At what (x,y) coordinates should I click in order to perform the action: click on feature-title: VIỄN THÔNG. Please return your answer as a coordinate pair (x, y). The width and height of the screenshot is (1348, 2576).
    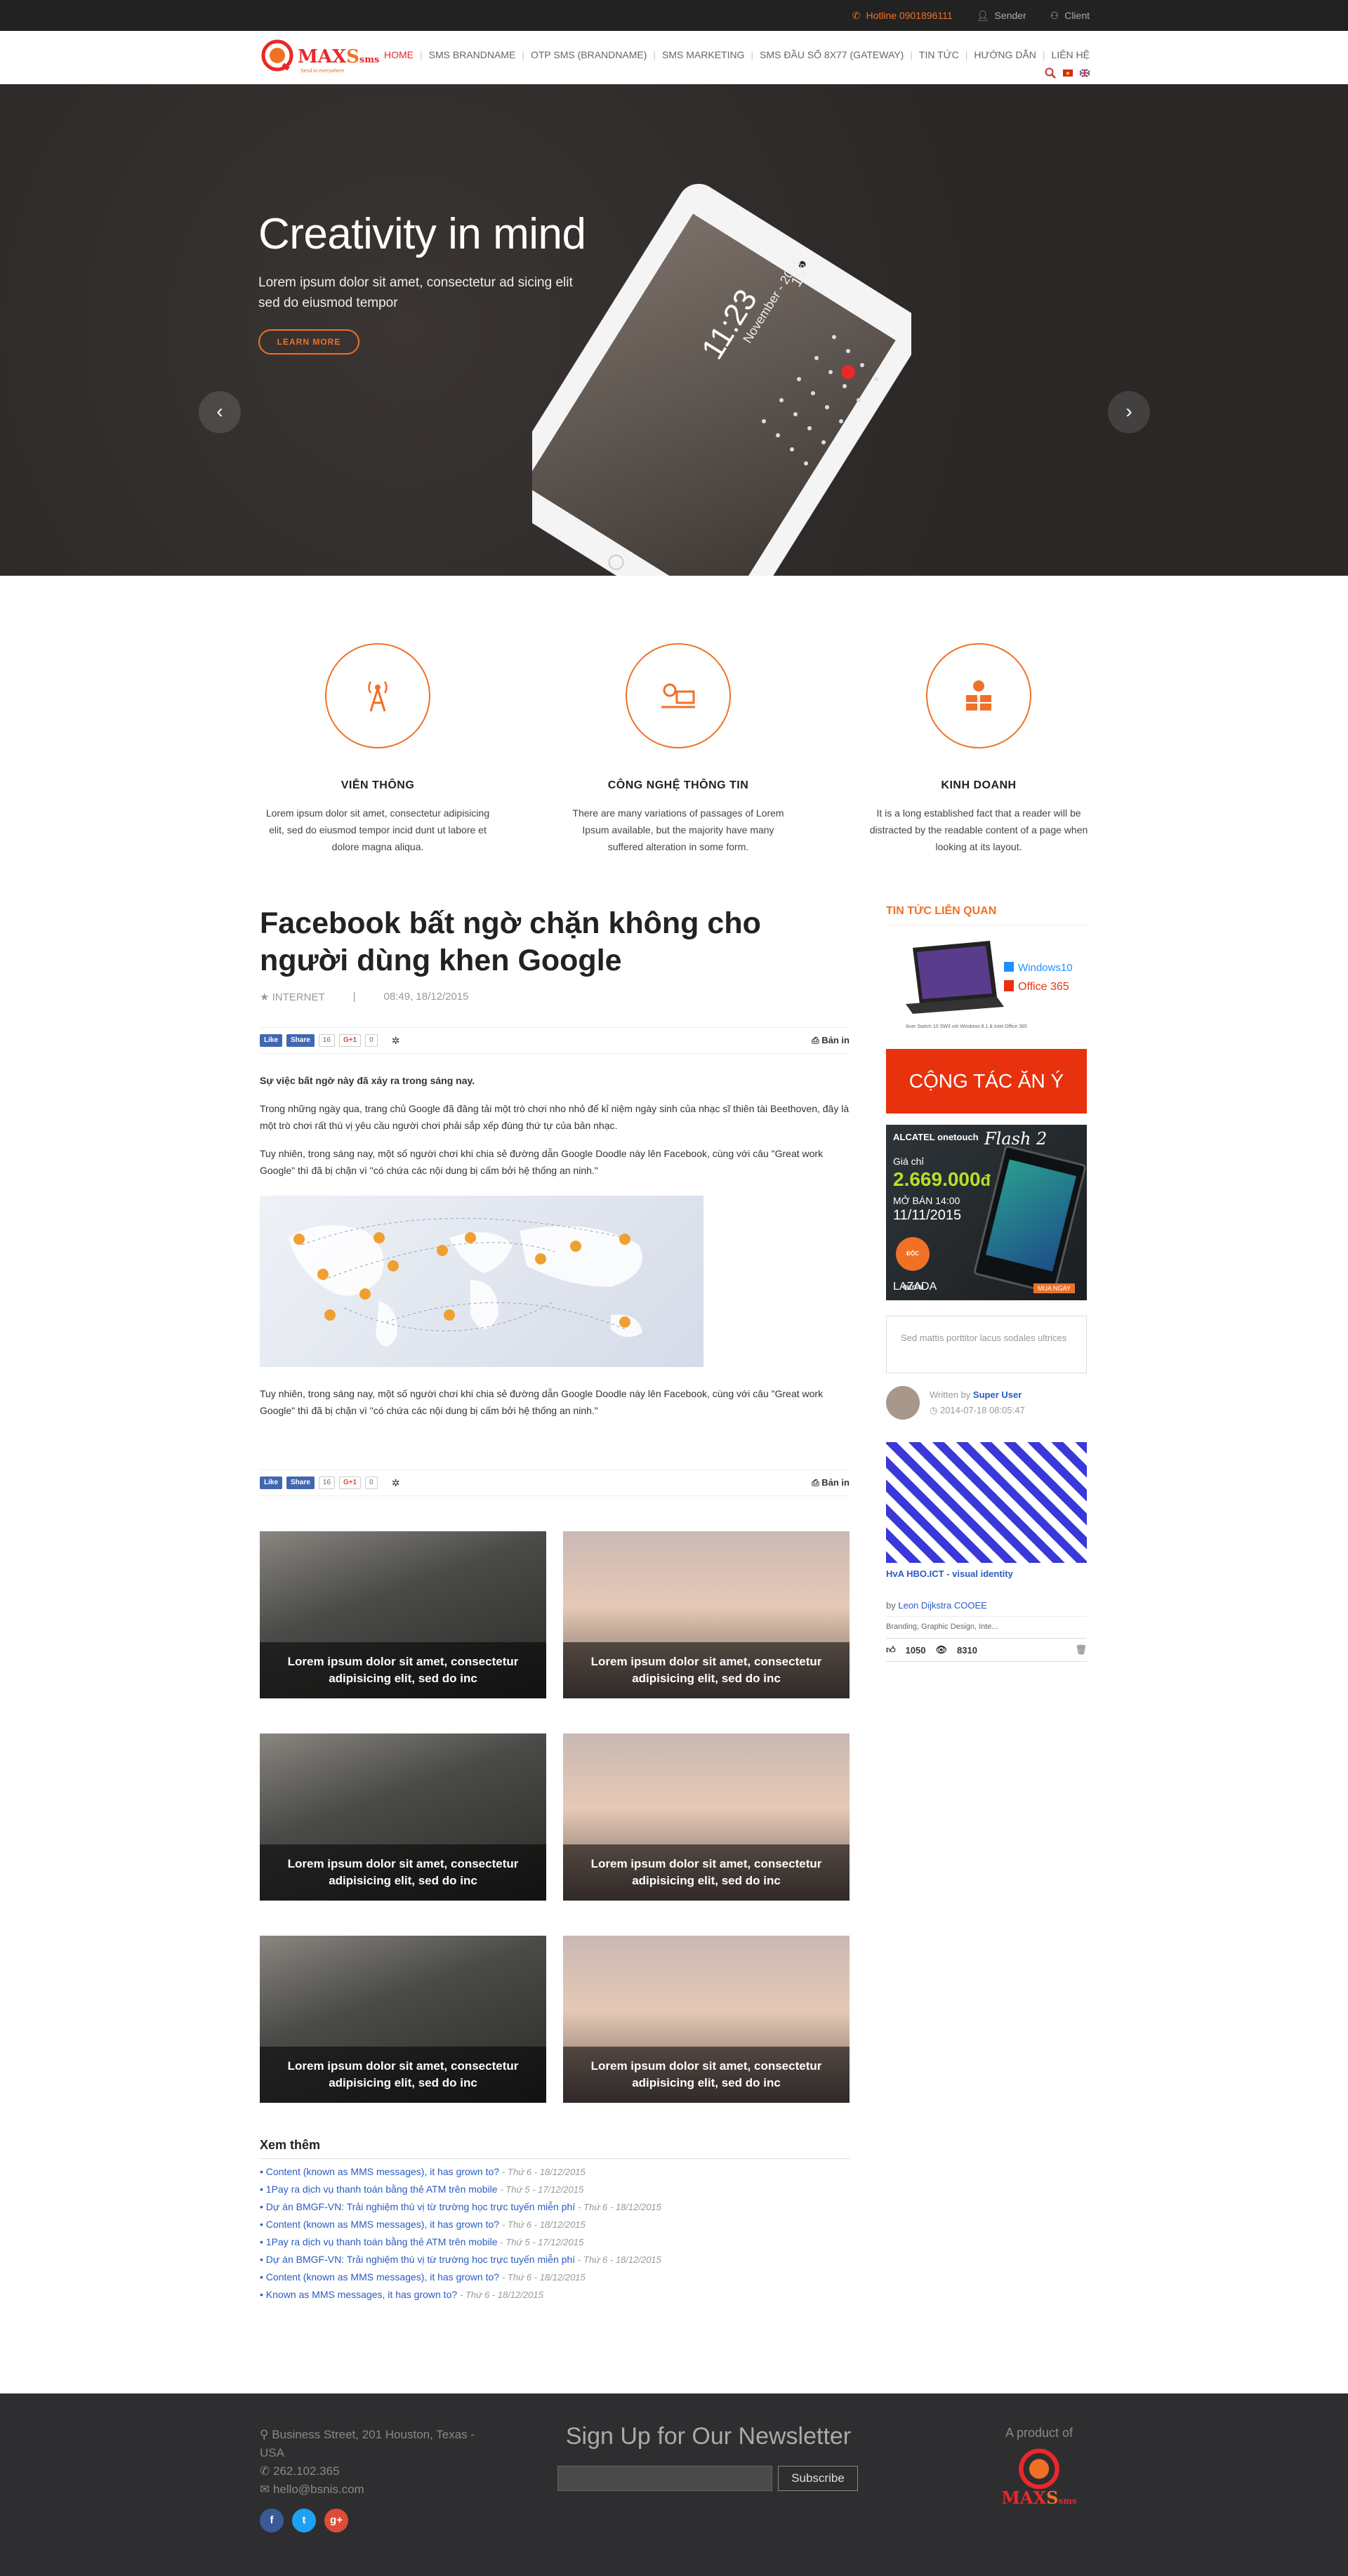
    Looking at the image, I should click on (378, 785).